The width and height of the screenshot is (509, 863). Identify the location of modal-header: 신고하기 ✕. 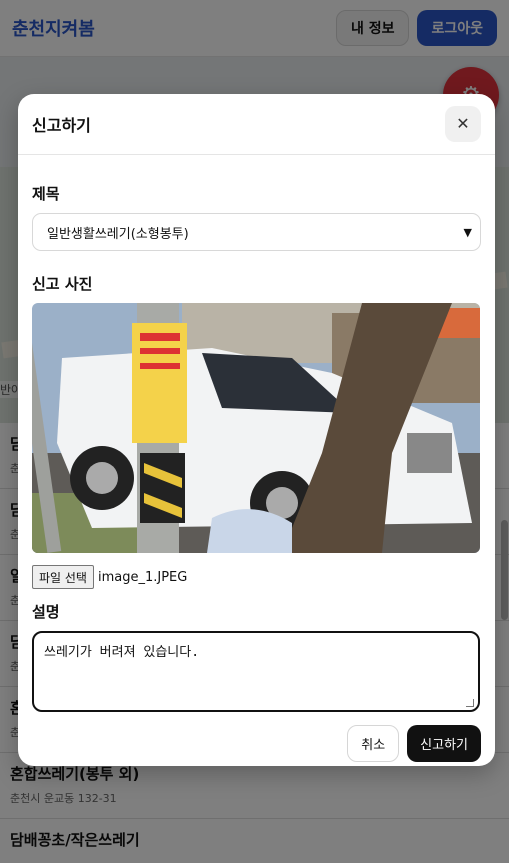
(256, 124).